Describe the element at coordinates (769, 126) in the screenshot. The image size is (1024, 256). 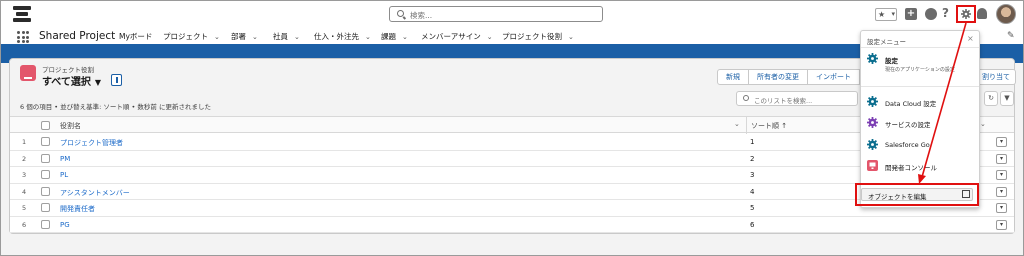
I see `column-header-sort-order: ソート順 ↑` at that location.